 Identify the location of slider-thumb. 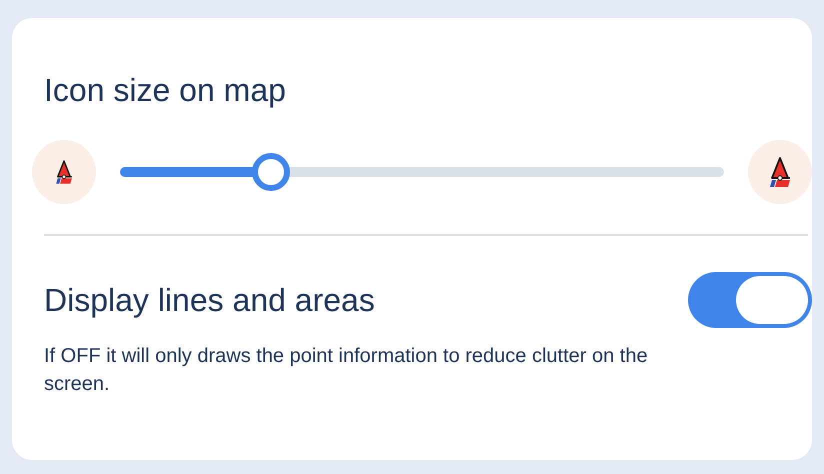
(271, 172).